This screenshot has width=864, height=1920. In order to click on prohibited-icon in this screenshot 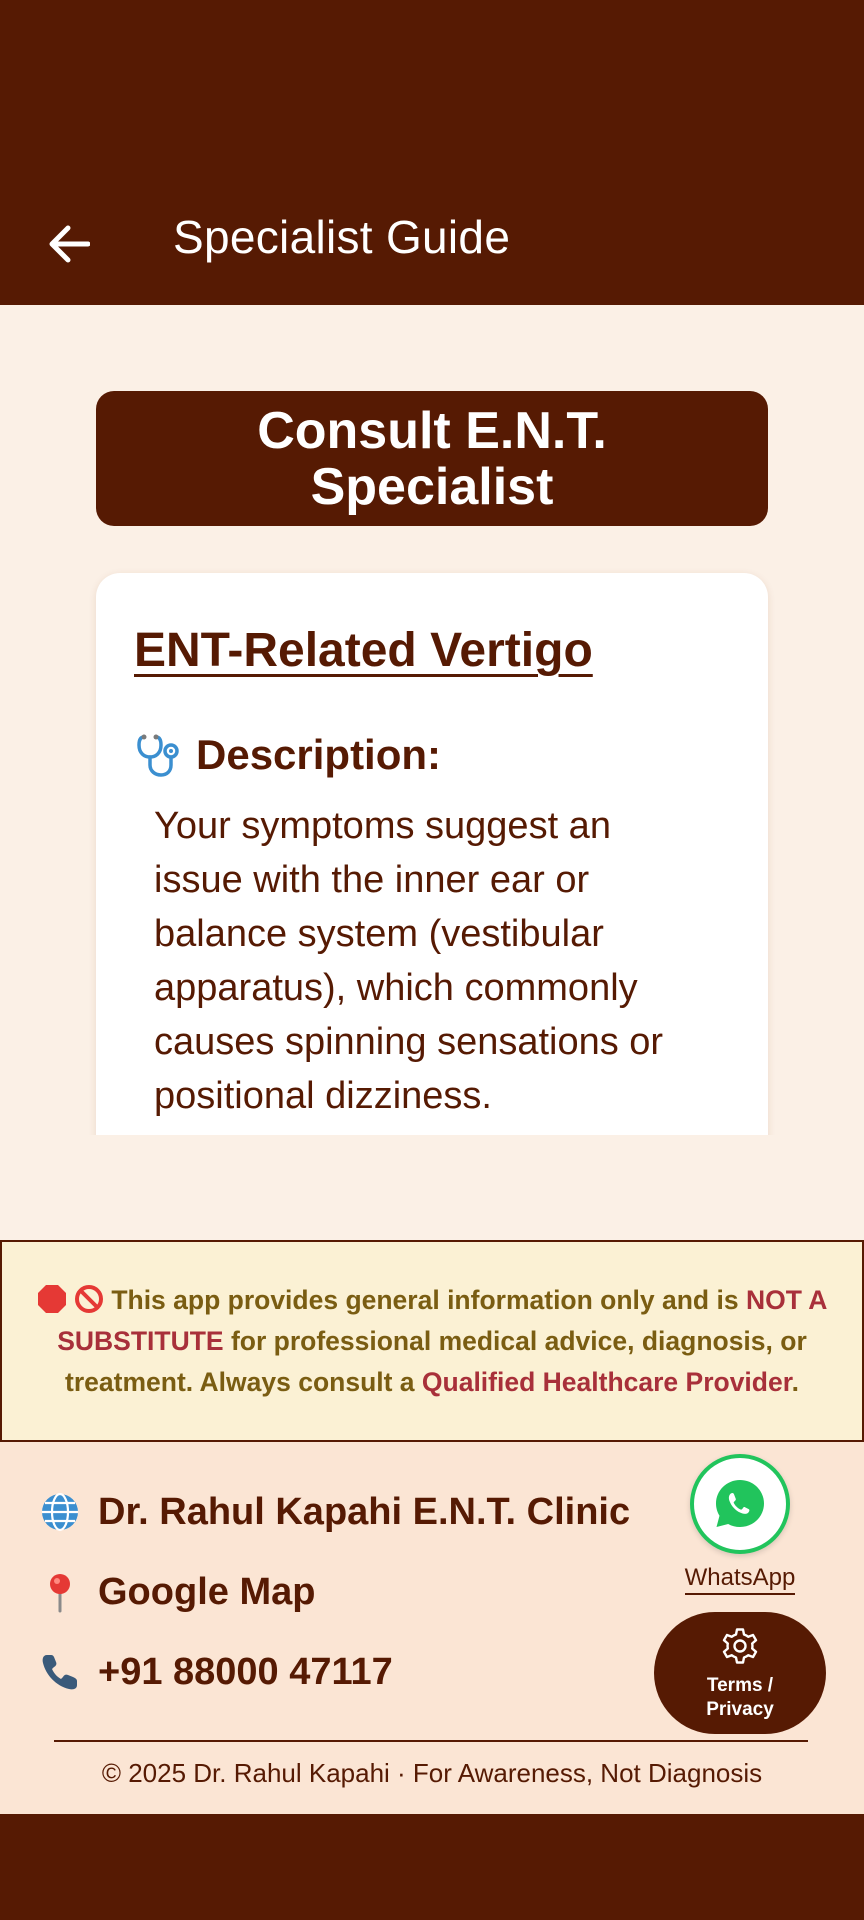, I will do `click(88, 1298)`.